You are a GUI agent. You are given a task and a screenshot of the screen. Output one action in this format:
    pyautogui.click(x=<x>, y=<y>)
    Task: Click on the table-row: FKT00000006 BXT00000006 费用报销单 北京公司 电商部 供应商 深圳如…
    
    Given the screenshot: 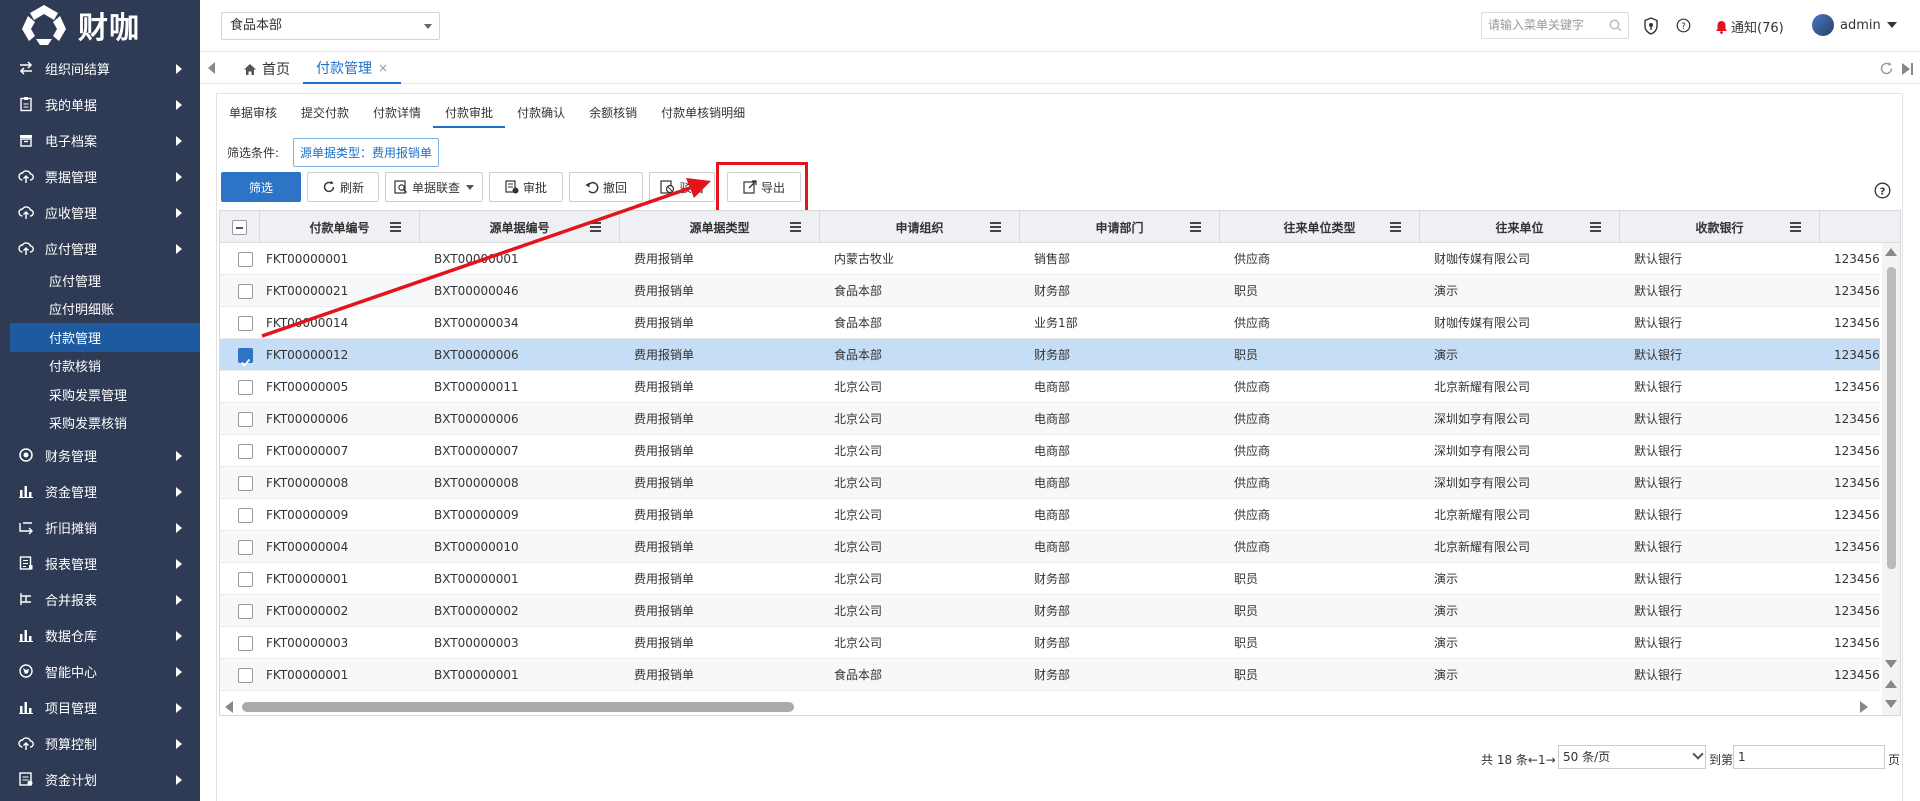 What is the action you would take?
    pyautogui.click(x=1050, y=419)
    